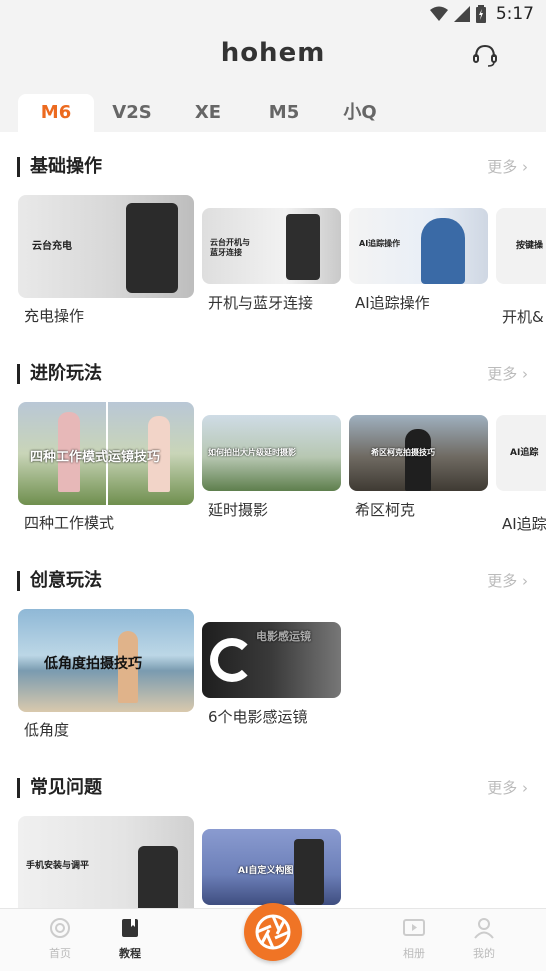 This screenshot has height=971, width=546. Describe the element at coordinates (403, 452) in the screenshot. I see `thumbnail-caption: 希区柯克拍摄技巧` at that location.